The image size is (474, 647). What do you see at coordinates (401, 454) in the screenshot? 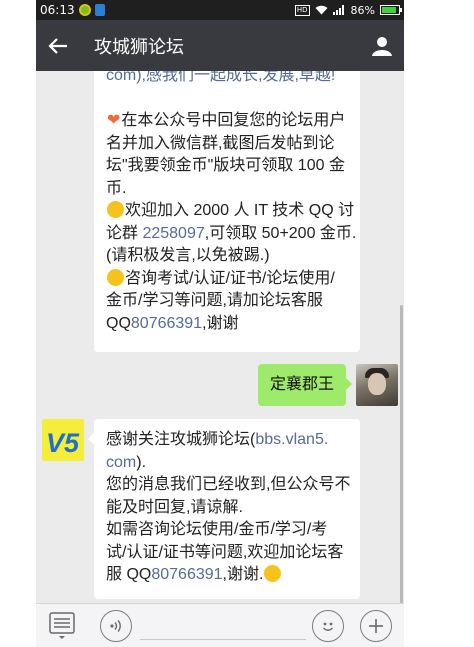
I see `chat-scrollbar` at bounding box center [401, 454].